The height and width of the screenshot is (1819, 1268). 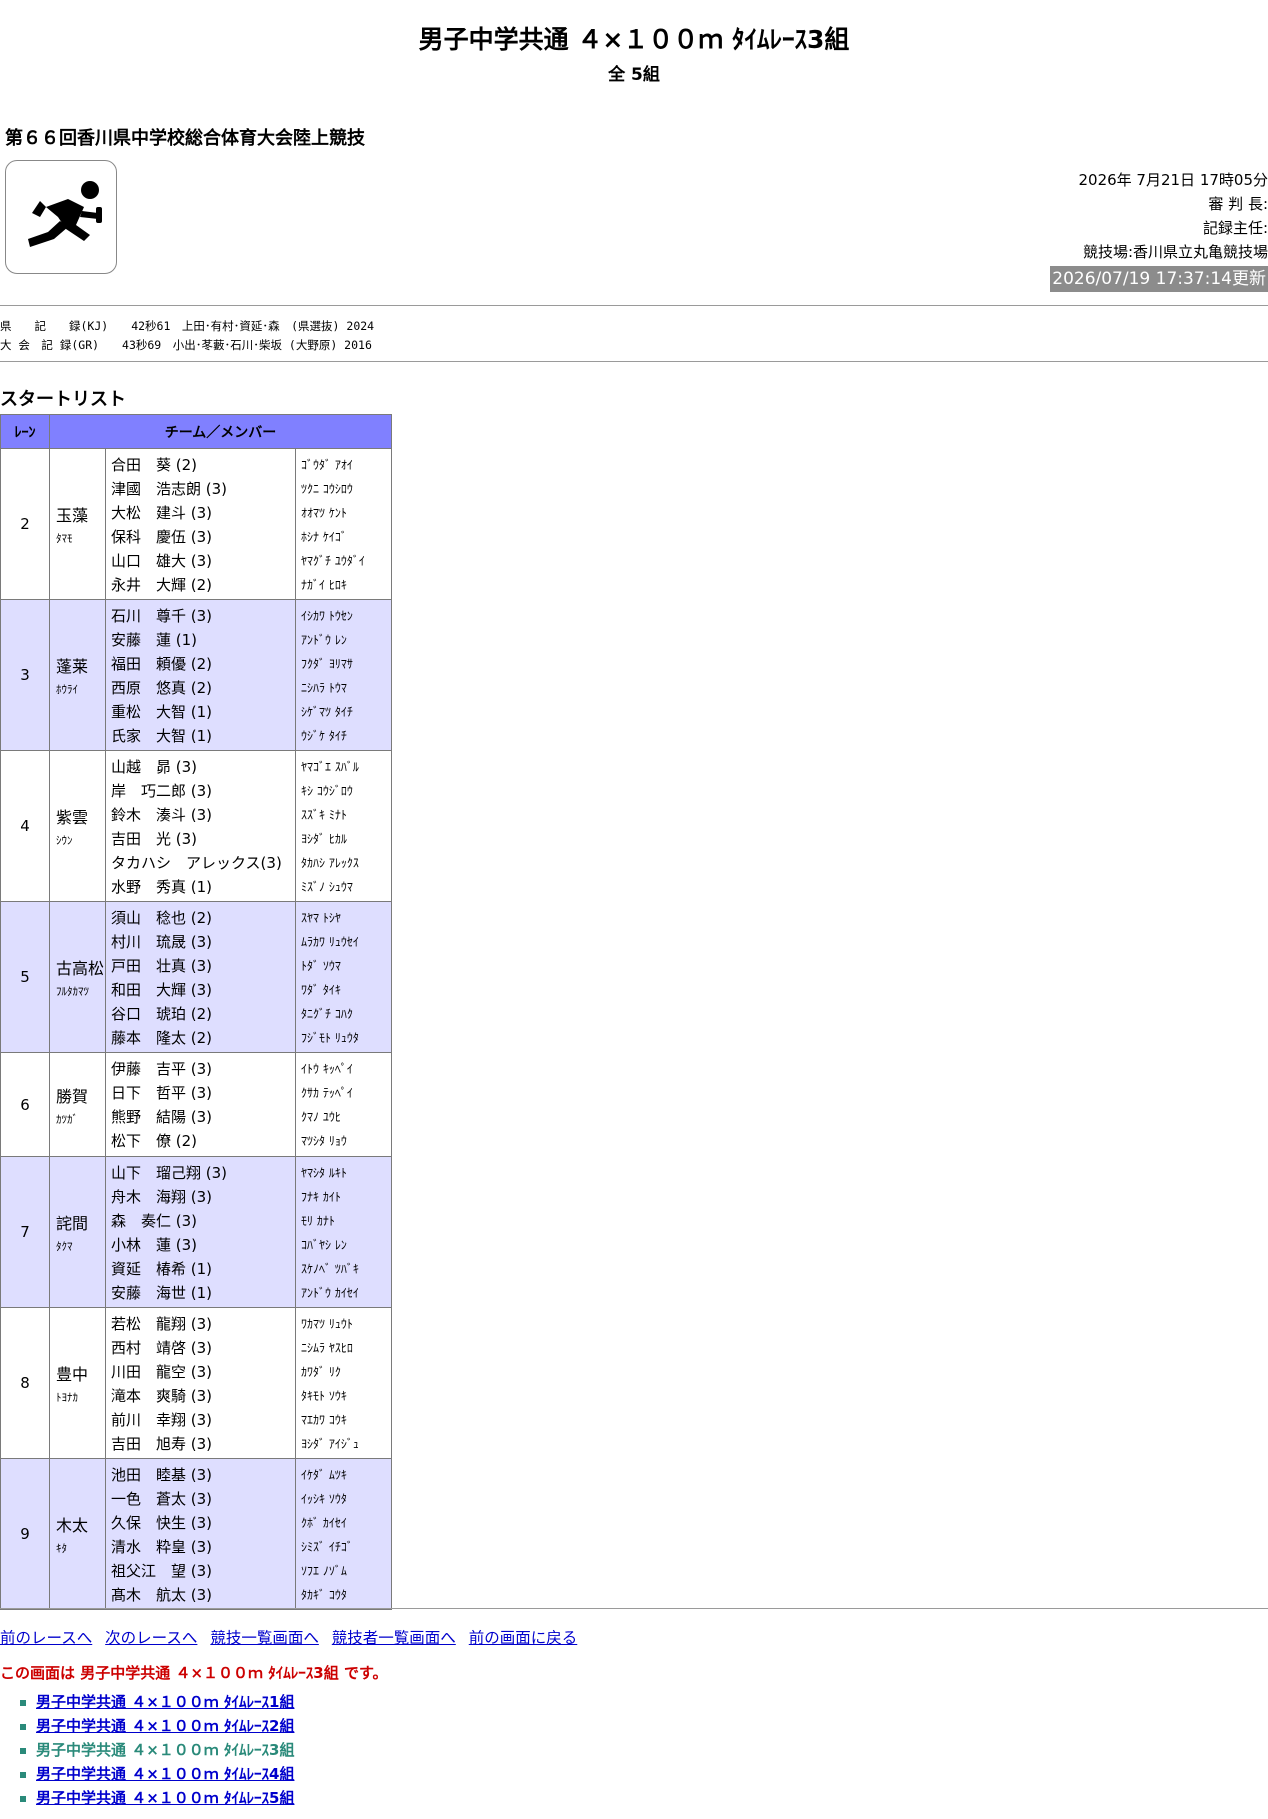 I want to click on member-kana: ｲｯｼｷ ｿｳﾀ, so click(x=324, y=1499).